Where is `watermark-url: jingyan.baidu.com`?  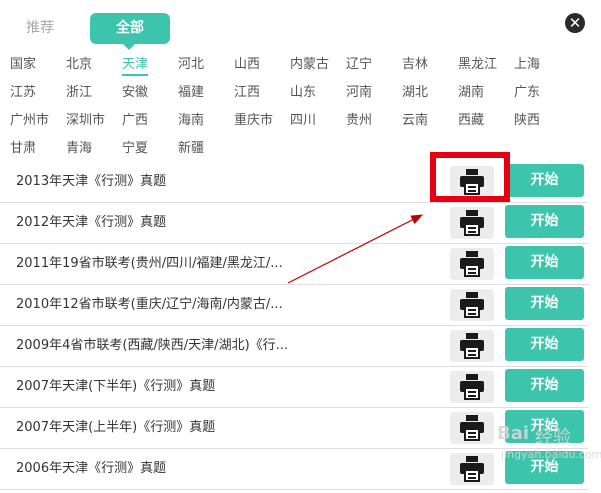
watermark-url: jingyan.baidu.com is located at coordinates (551, 454).